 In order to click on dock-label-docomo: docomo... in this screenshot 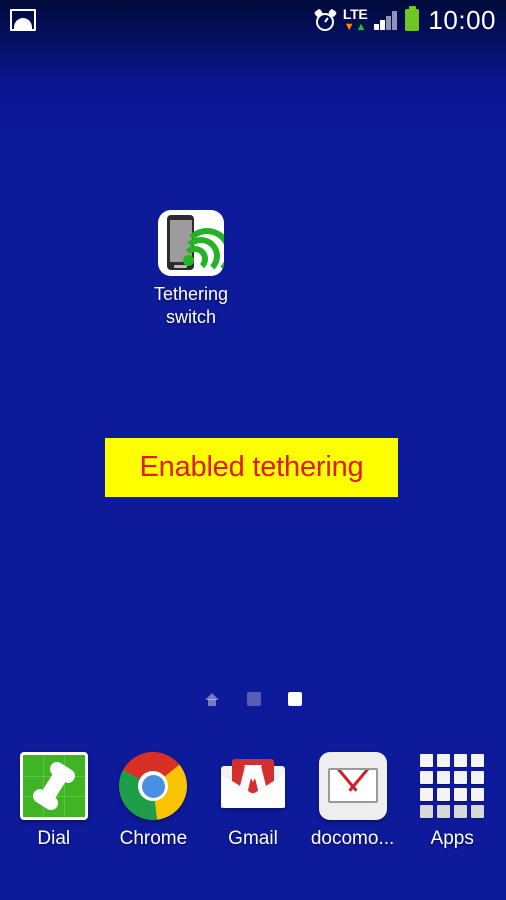, I will do `click(352, 838)`.